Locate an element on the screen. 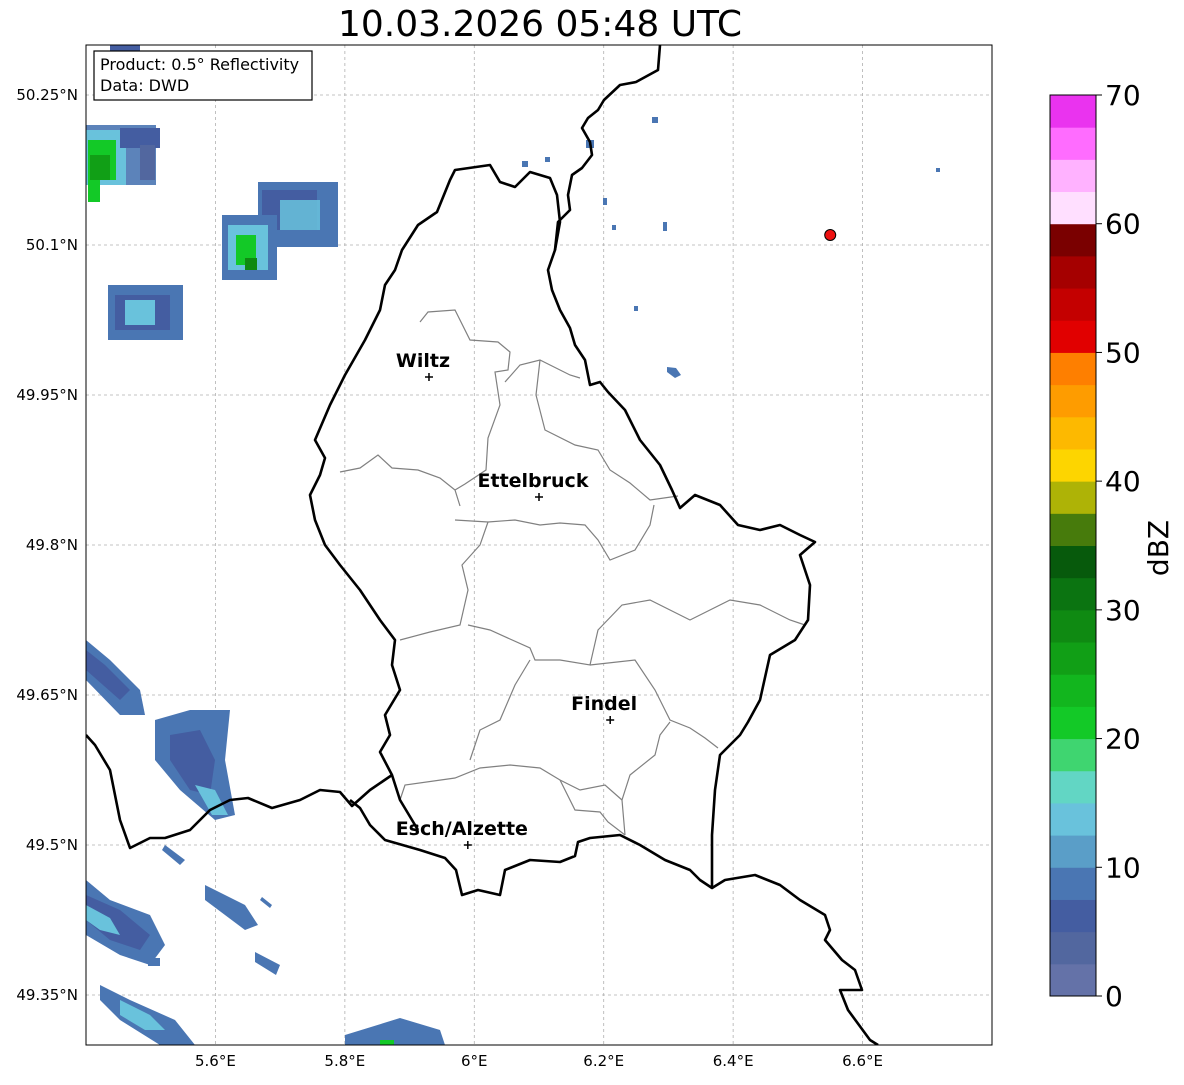 Image resolution: width=1184 pixels, height=1085 pixels. lat-tick-label: 50.25°N is located at coordinates (47, 95).